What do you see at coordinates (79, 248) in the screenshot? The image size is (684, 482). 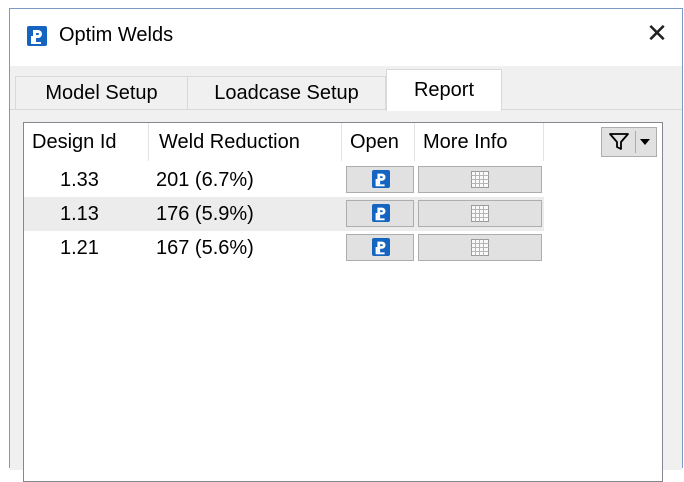 I see `design-id-cell: 1.21` at bounding box center [79, 248].